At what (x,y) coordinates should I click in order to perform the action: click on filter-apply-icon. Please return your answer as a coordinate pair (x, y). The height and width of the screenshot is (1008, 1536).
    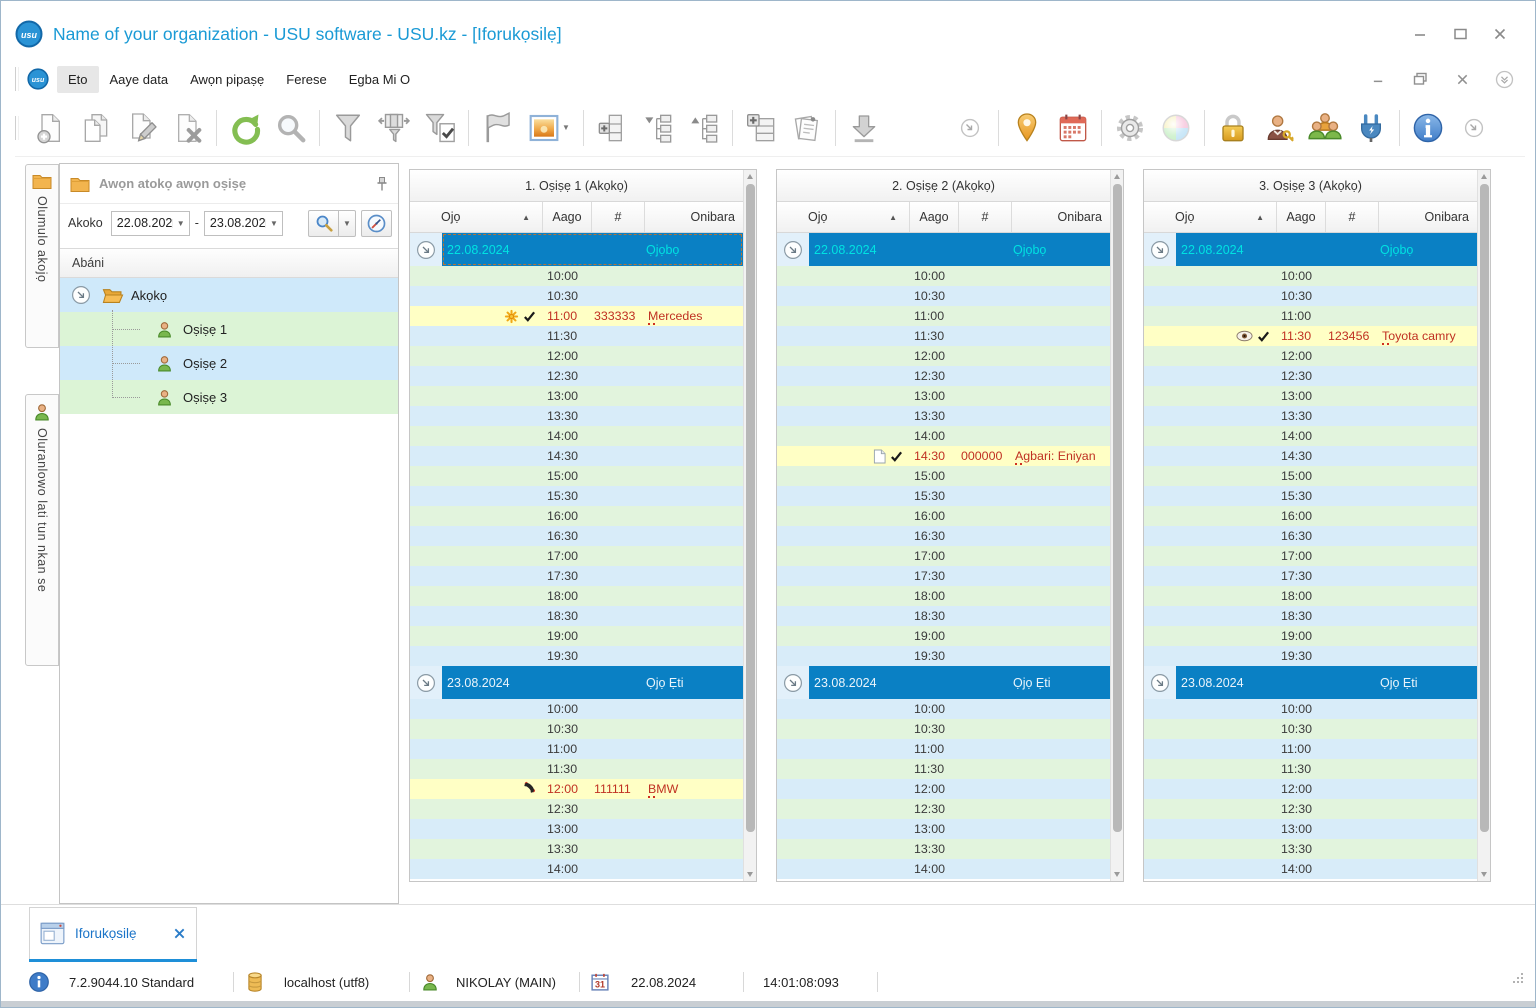
    Looking at the image, I should click on (440, 128).